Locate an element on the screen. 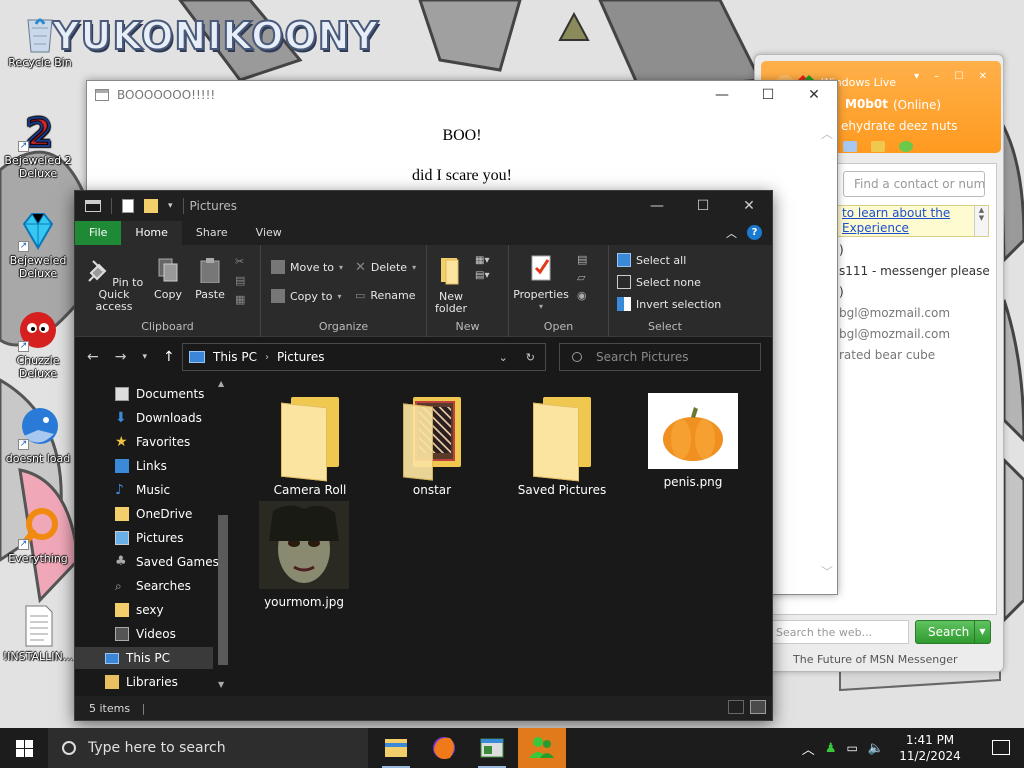 Image resolution: width=1024 pixels, height=768 pixels. contact-item: s111 - messenger please is located at coordinates (914, 271).